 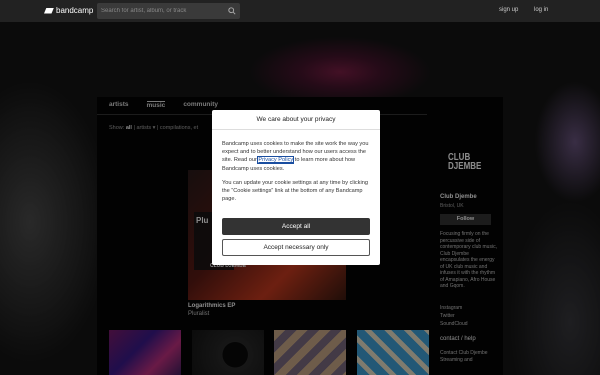 I want to click on search-box, so click(x=168, y=11).